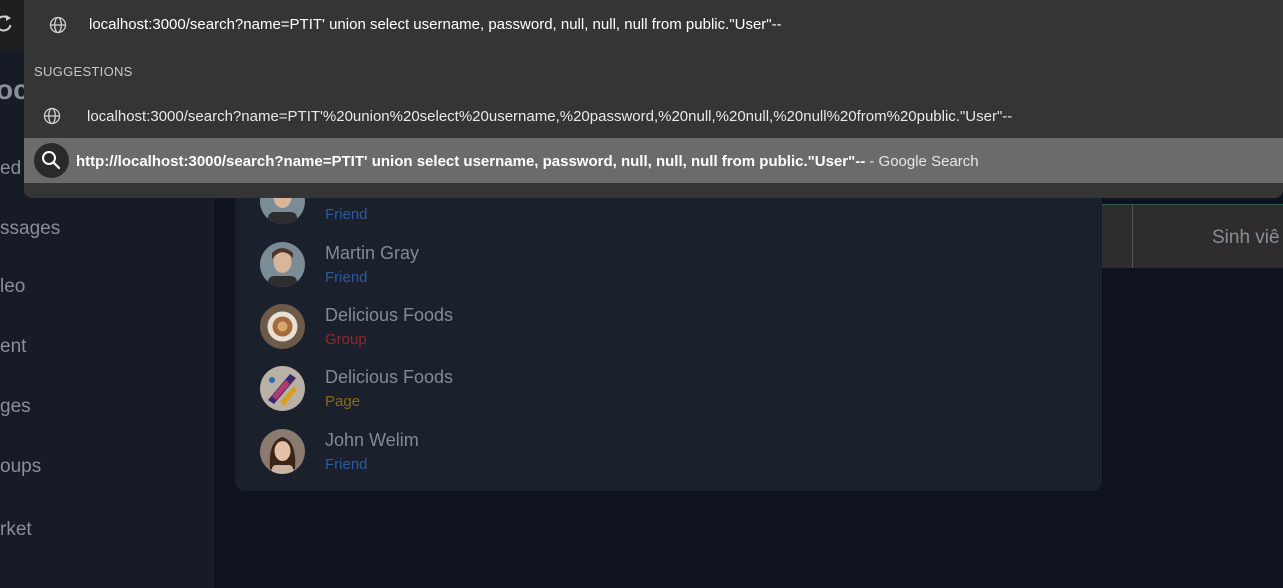 The width and height of the screenshot is (1283, 588). Describe the element at coordinates (372, 253) in the screenshot. I see `result-name: Martin Gray` at that location.